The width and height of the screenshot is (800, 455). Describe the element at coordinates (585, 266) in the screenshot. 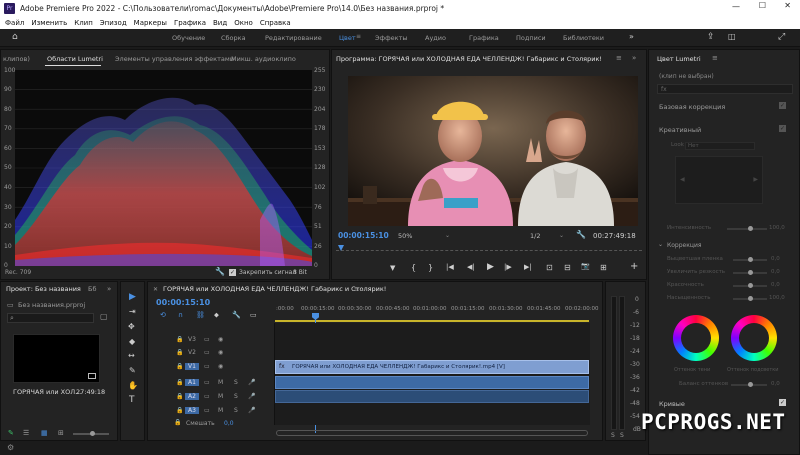

I see `export-frame-button: 📷` at that location.